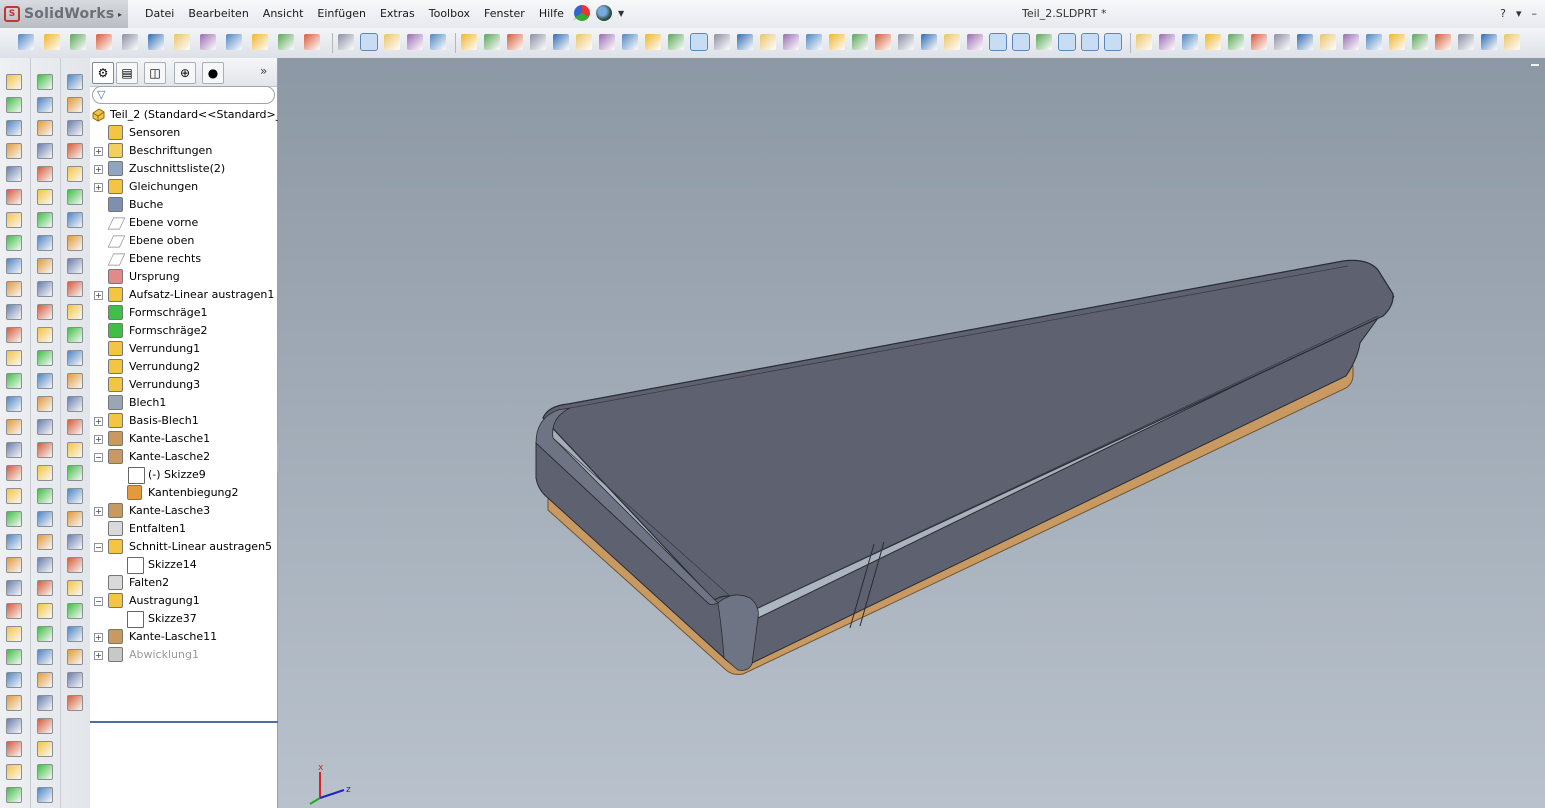 The width and height of the screenshot is (1545, 808). Describe the element at coordinates (103, 73) in the screenshot. I see `featuremanager-tab-icon: ⚙` at that location.